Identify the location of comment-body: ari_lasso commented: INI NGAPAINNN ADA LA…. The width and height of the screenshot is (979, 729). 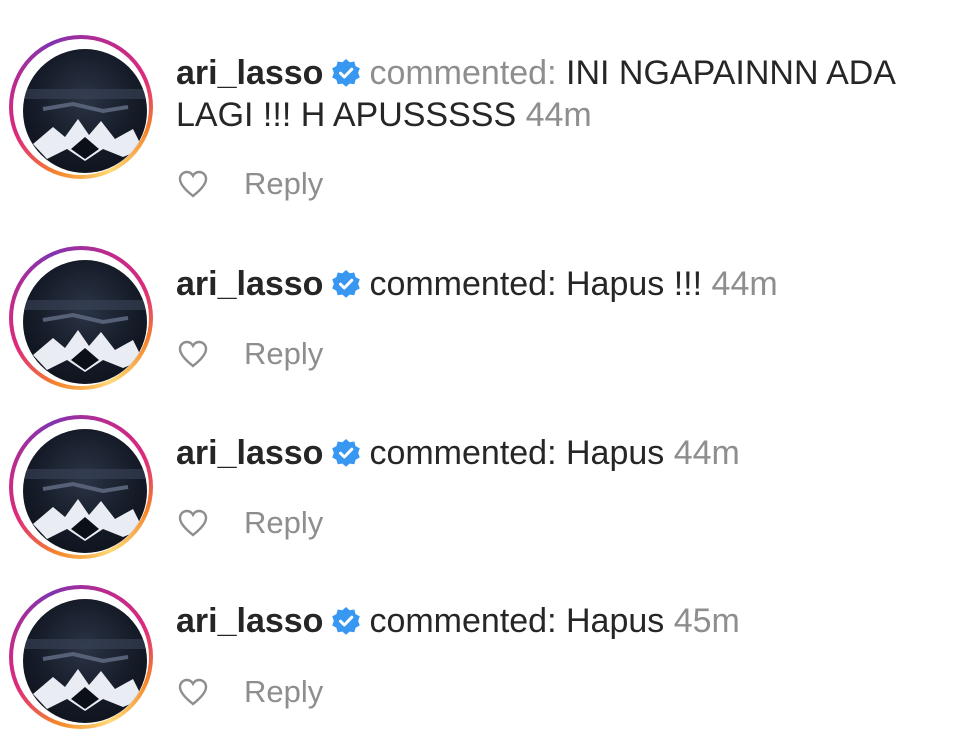
(566, 94).